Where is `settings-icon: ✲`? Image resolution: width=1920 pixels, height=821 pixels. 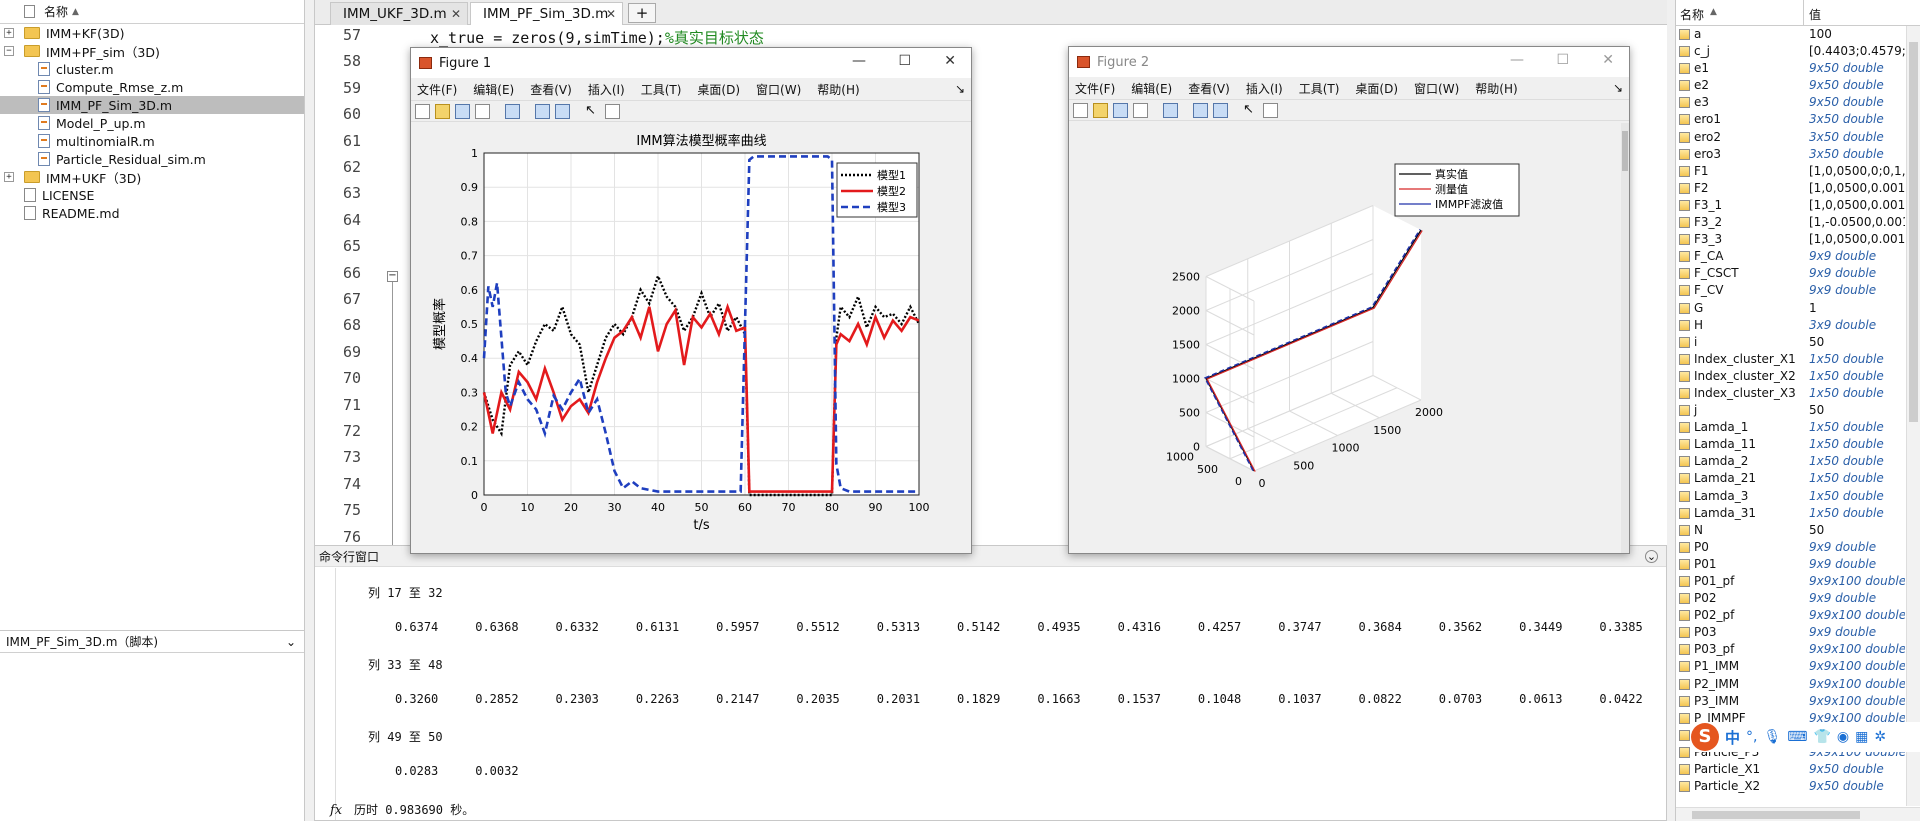 settings-icon: ✲ is located at coordinates (1880, 737).